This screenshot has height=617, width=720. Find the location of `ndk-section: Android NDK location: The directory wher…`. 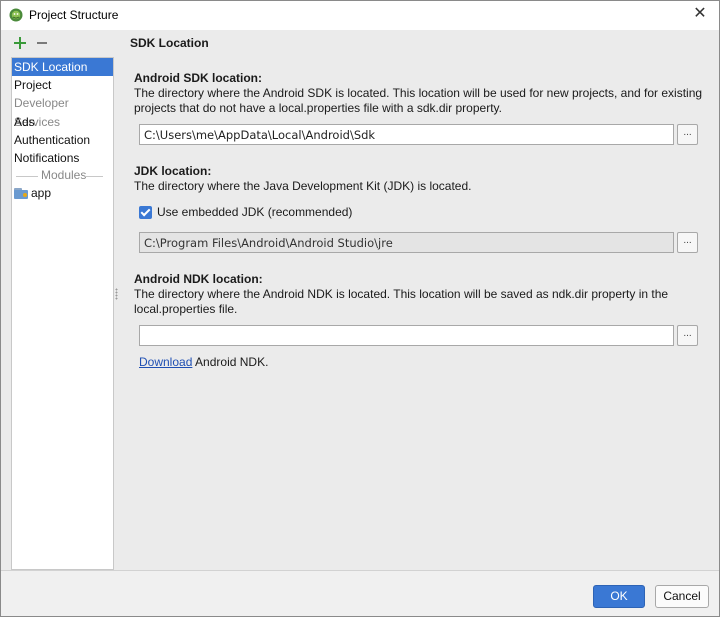

ndk-section: Android NDK location: The directory wher… is located at coordinates (419, 294).